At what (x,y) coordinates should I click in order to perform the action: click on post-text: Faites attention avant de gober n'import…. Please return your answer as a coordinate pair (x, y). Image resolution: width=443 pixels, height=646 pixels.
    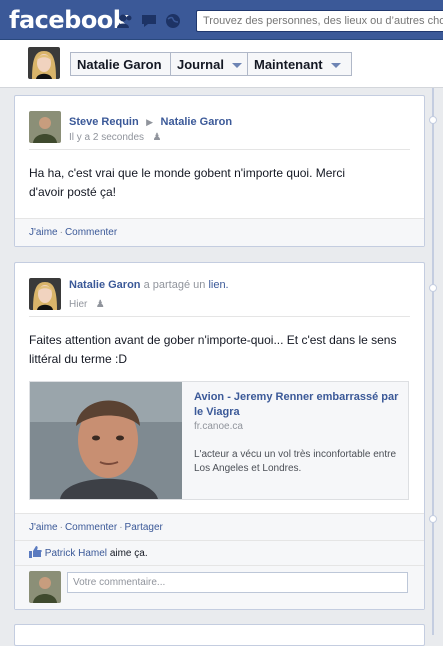
    Looking at the image, I should click on (213, 349).